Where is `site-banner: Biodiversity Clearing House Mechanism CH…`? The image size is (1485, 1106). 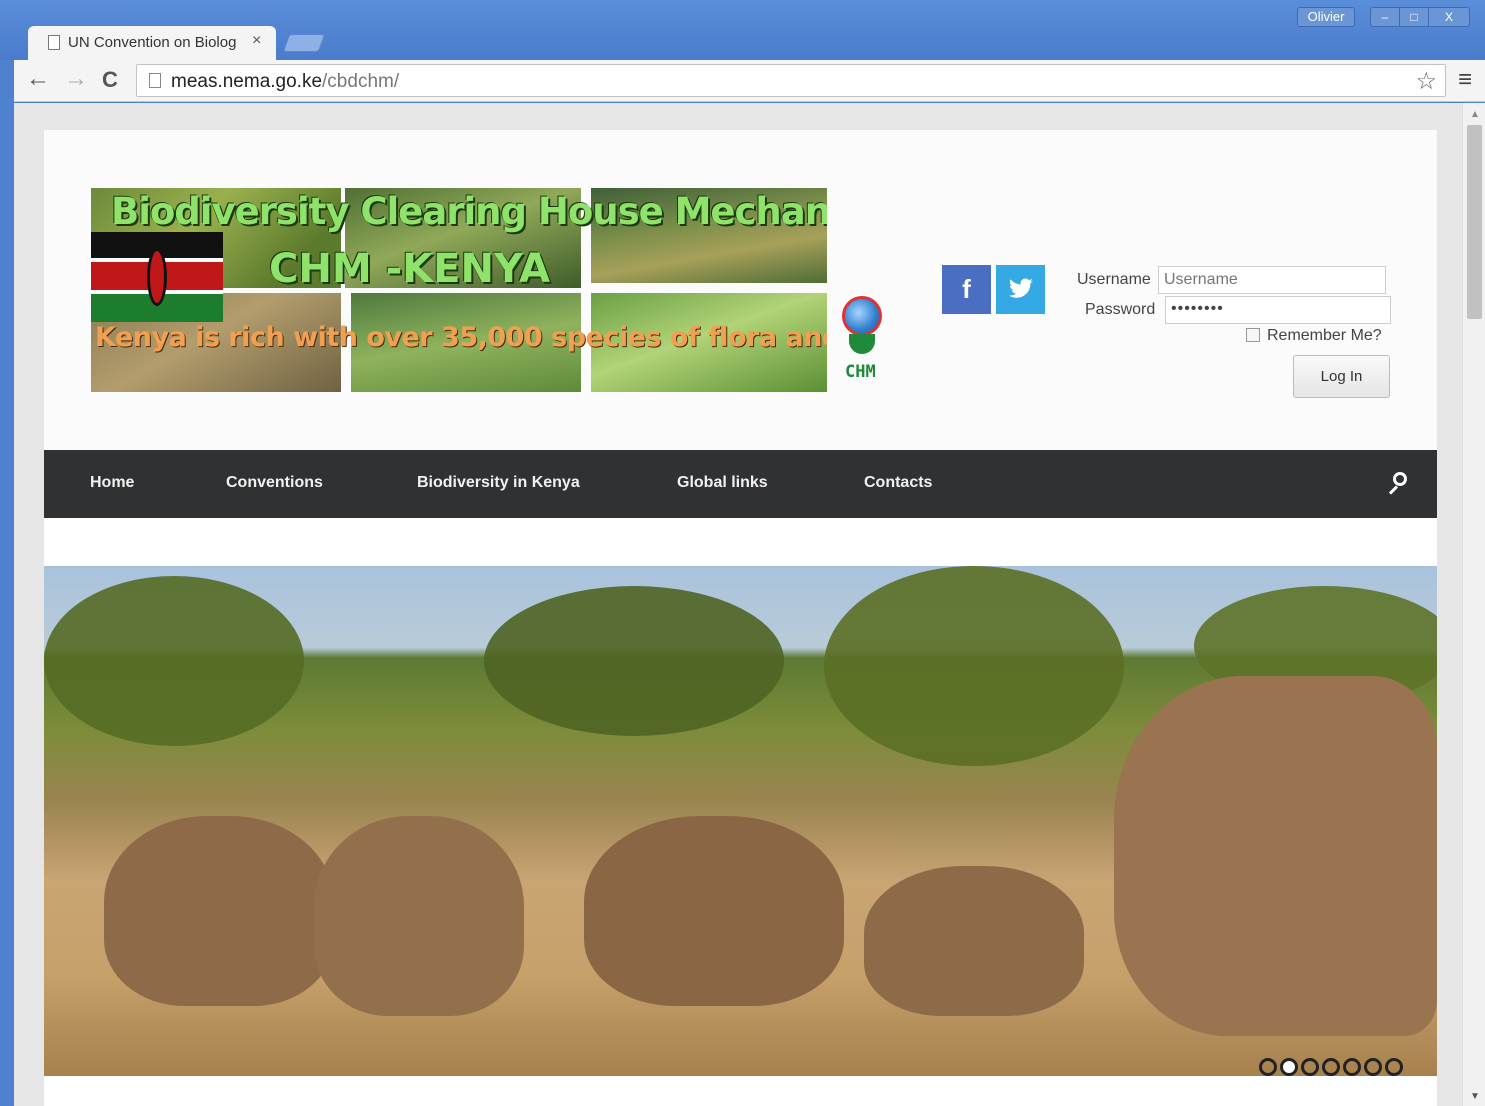 site-banner: Biodiversity Clearing House Mechanism CH… is located at coordinates (459, 290).